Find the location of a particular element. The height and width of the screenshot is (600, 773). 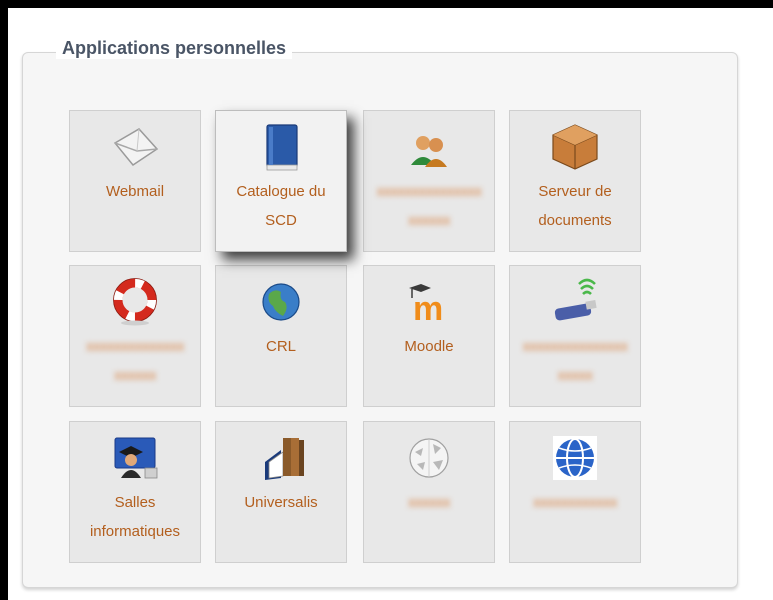

moodle-icon: m is located at coordinates (429, 302).